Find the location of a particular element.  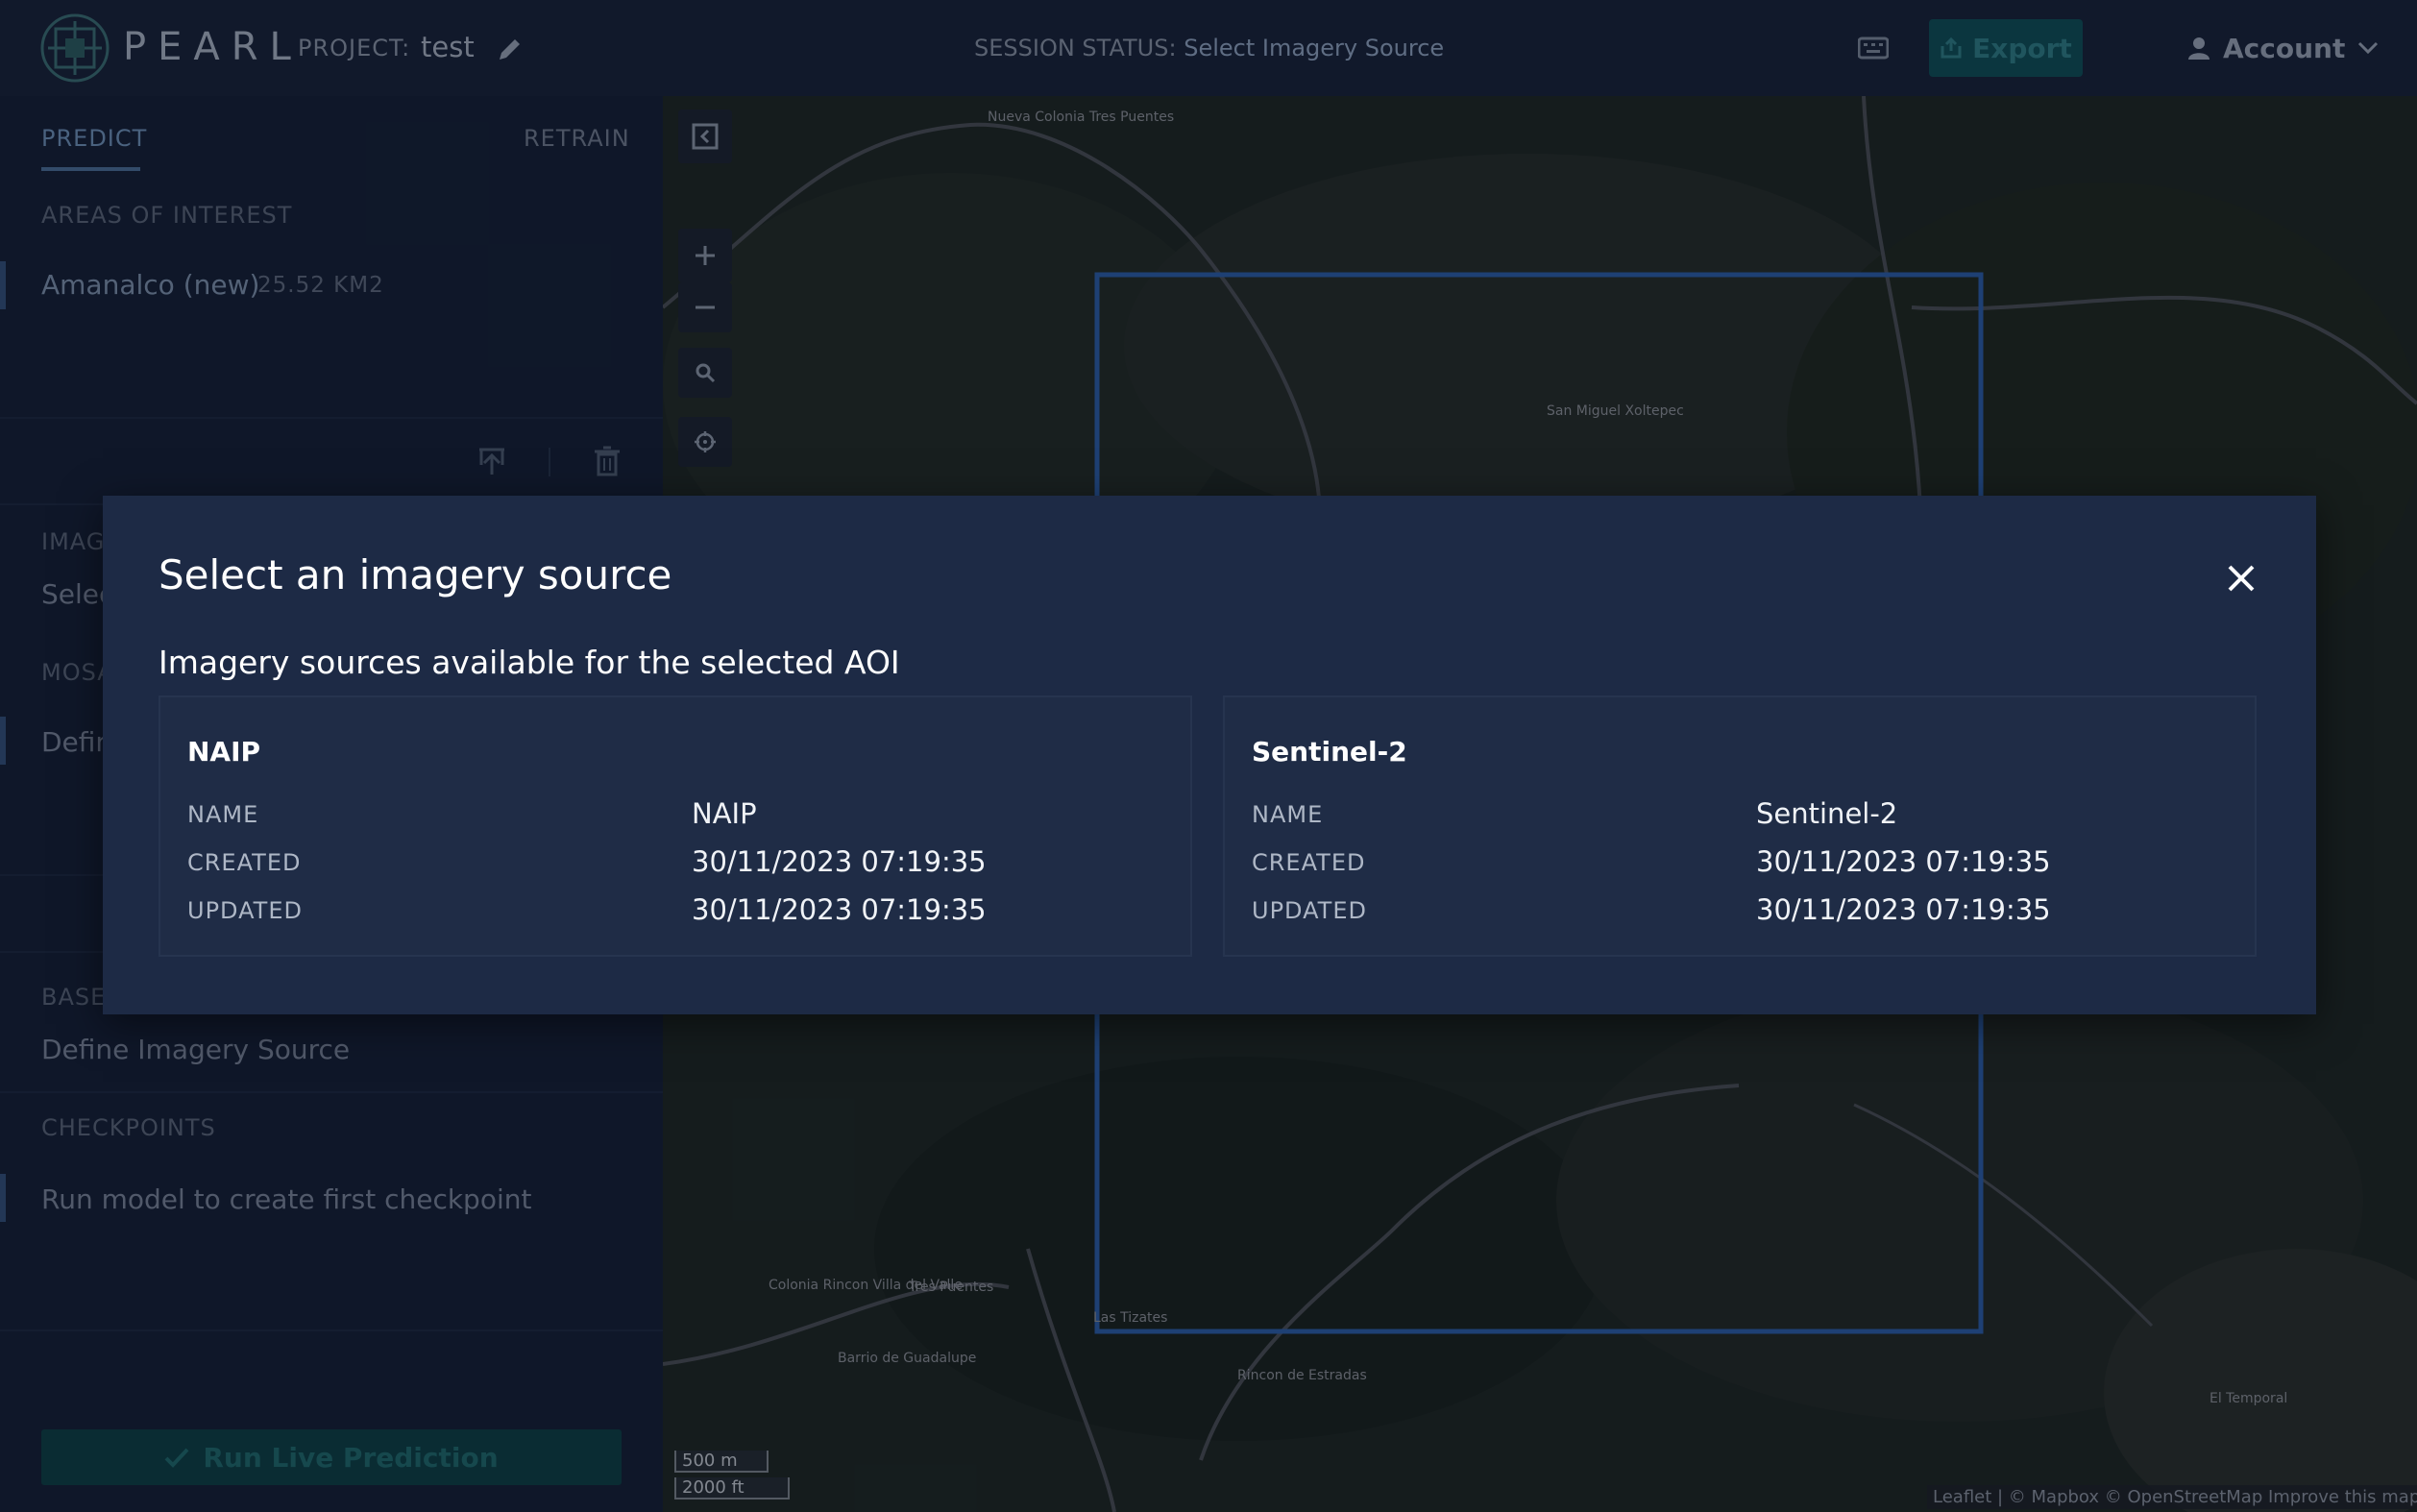

source-title: NAIP is located at coordinates (224, 752).